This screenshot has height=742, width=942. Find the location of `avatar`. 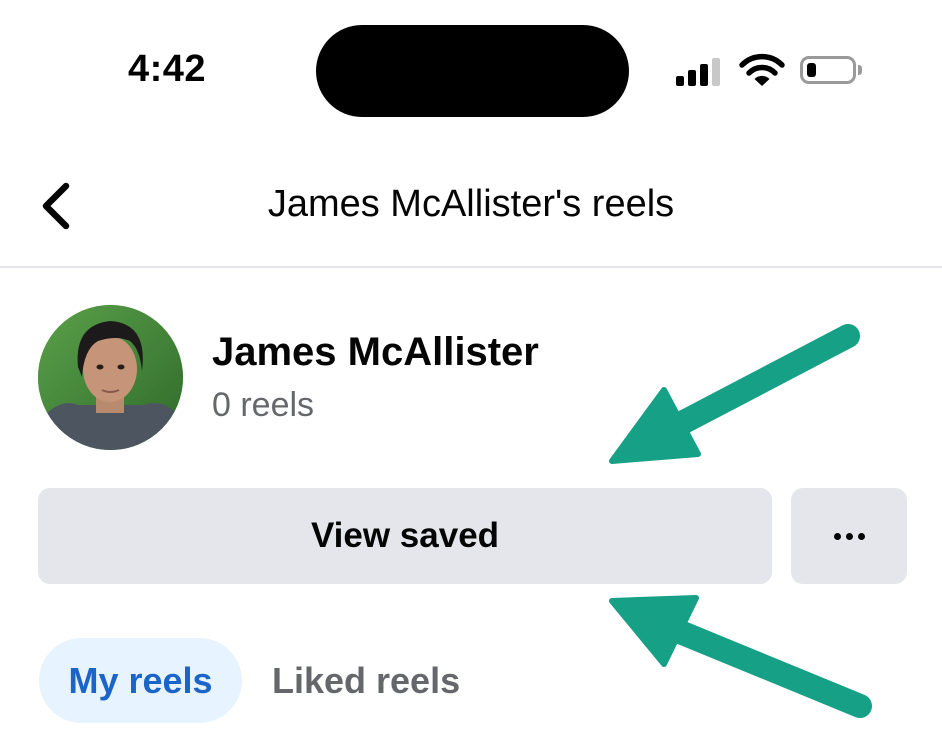

avatar is located at coordinates (110, 377).